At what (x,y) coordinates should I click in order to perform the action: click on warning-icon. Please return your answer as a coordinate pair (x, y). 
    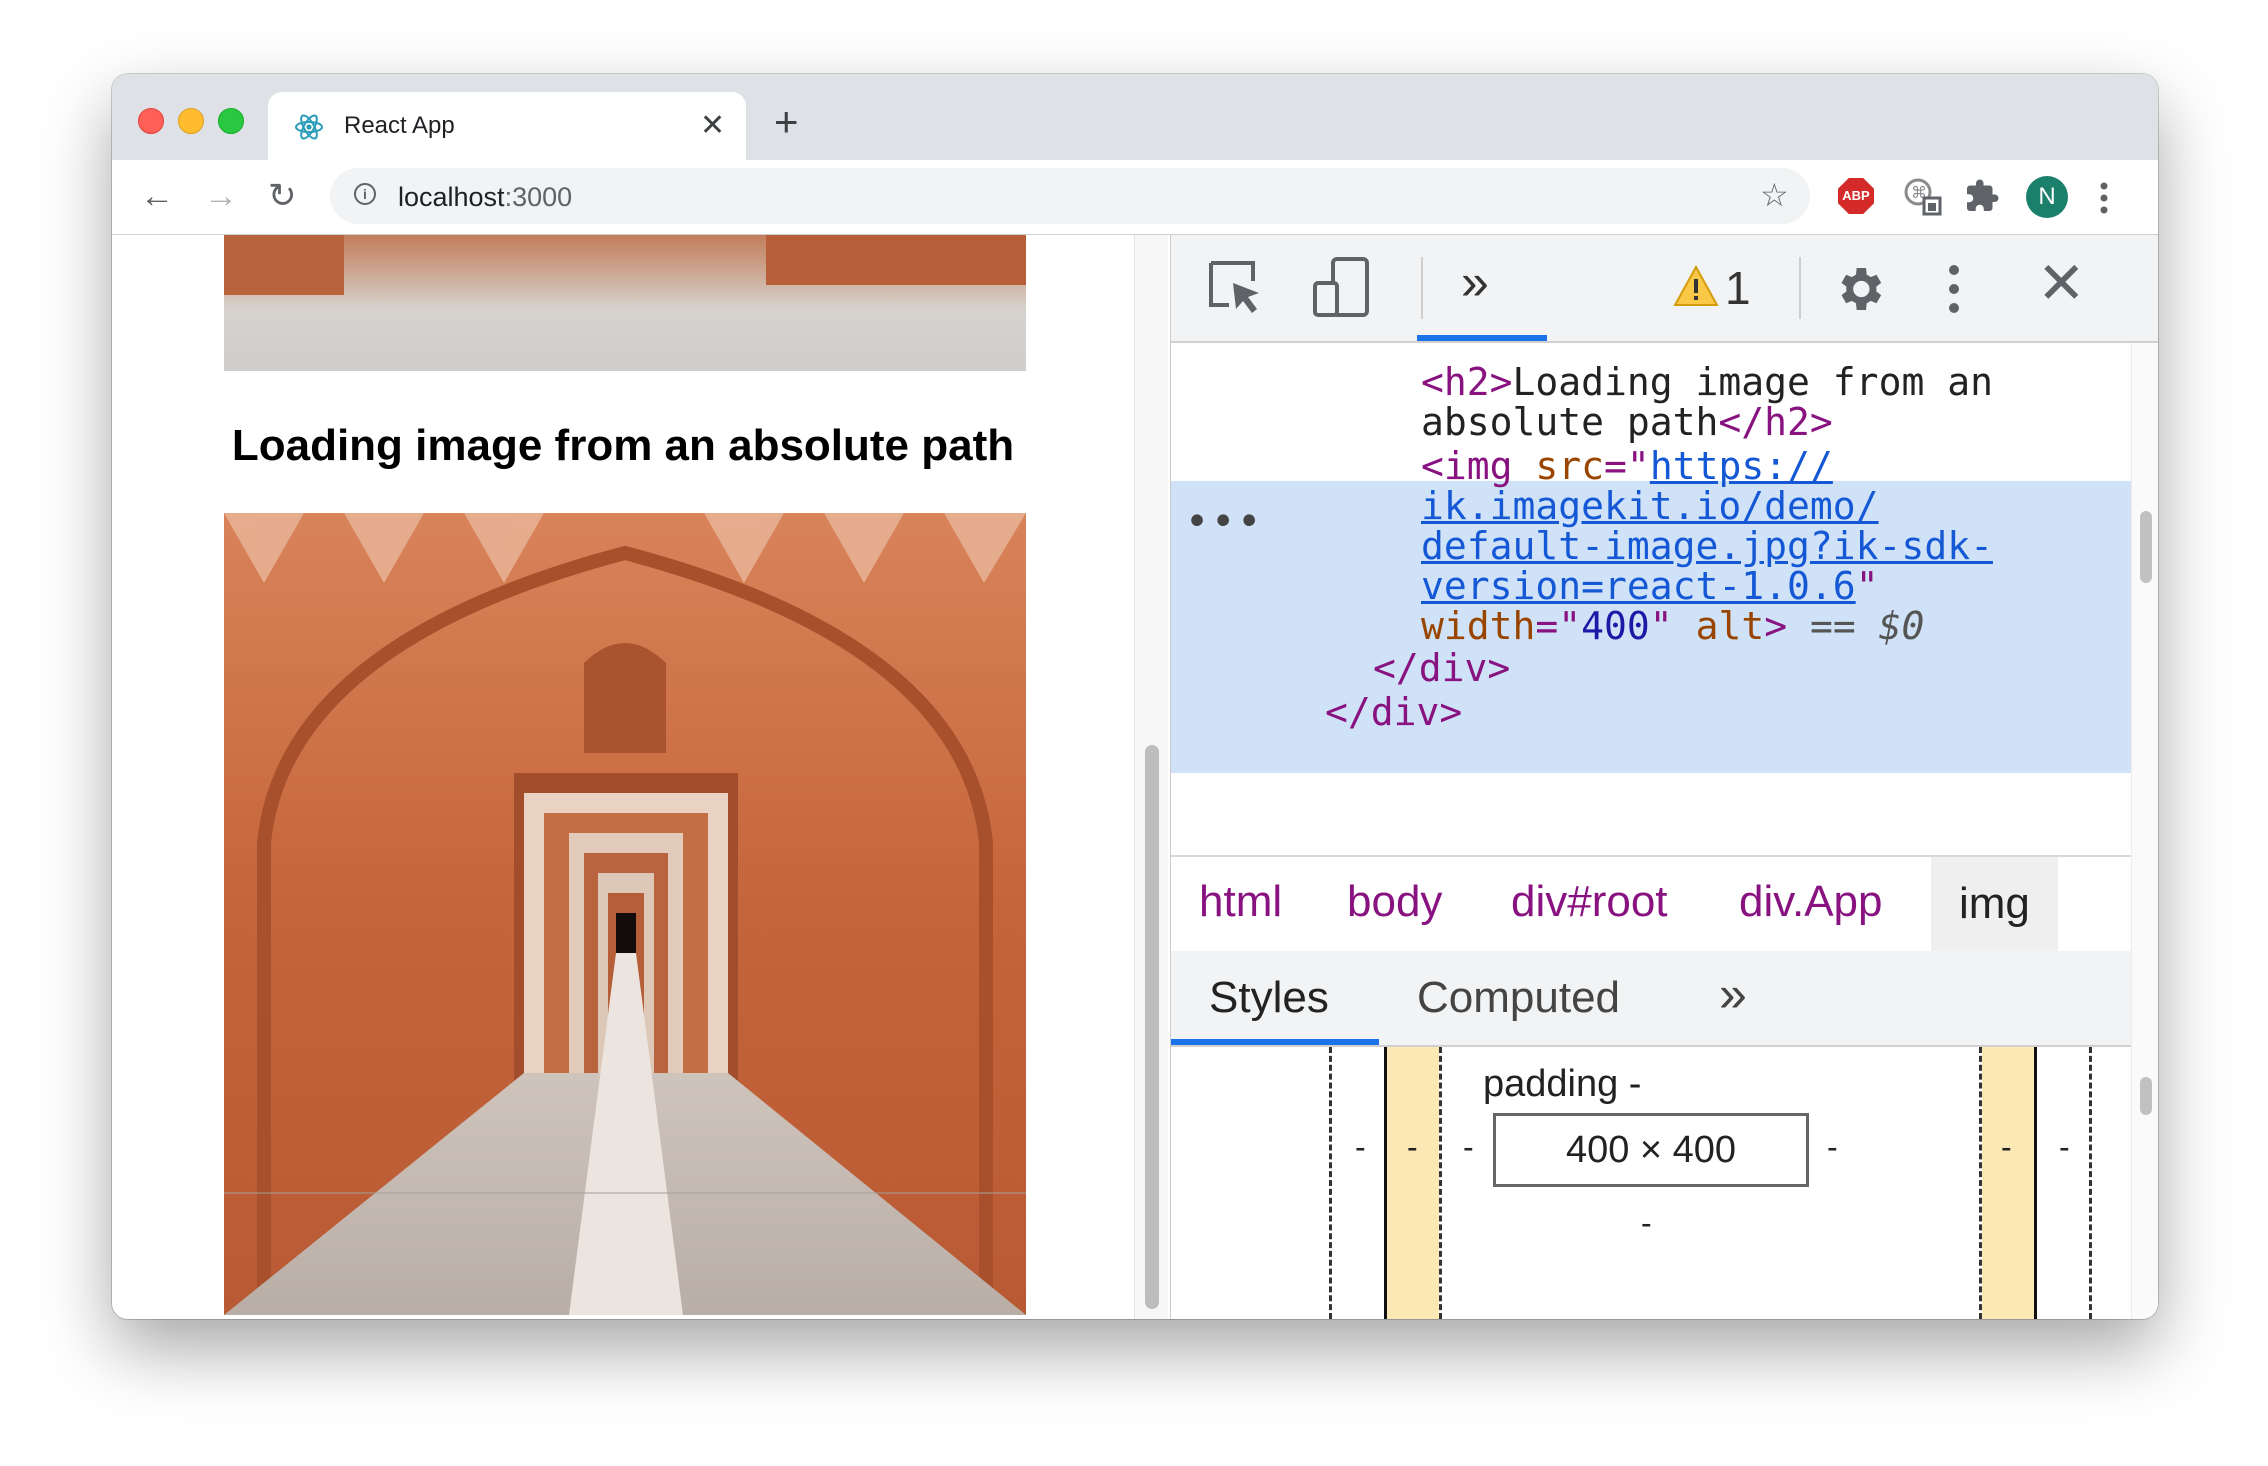
    Looking at the image, I should click on (1696, 286).